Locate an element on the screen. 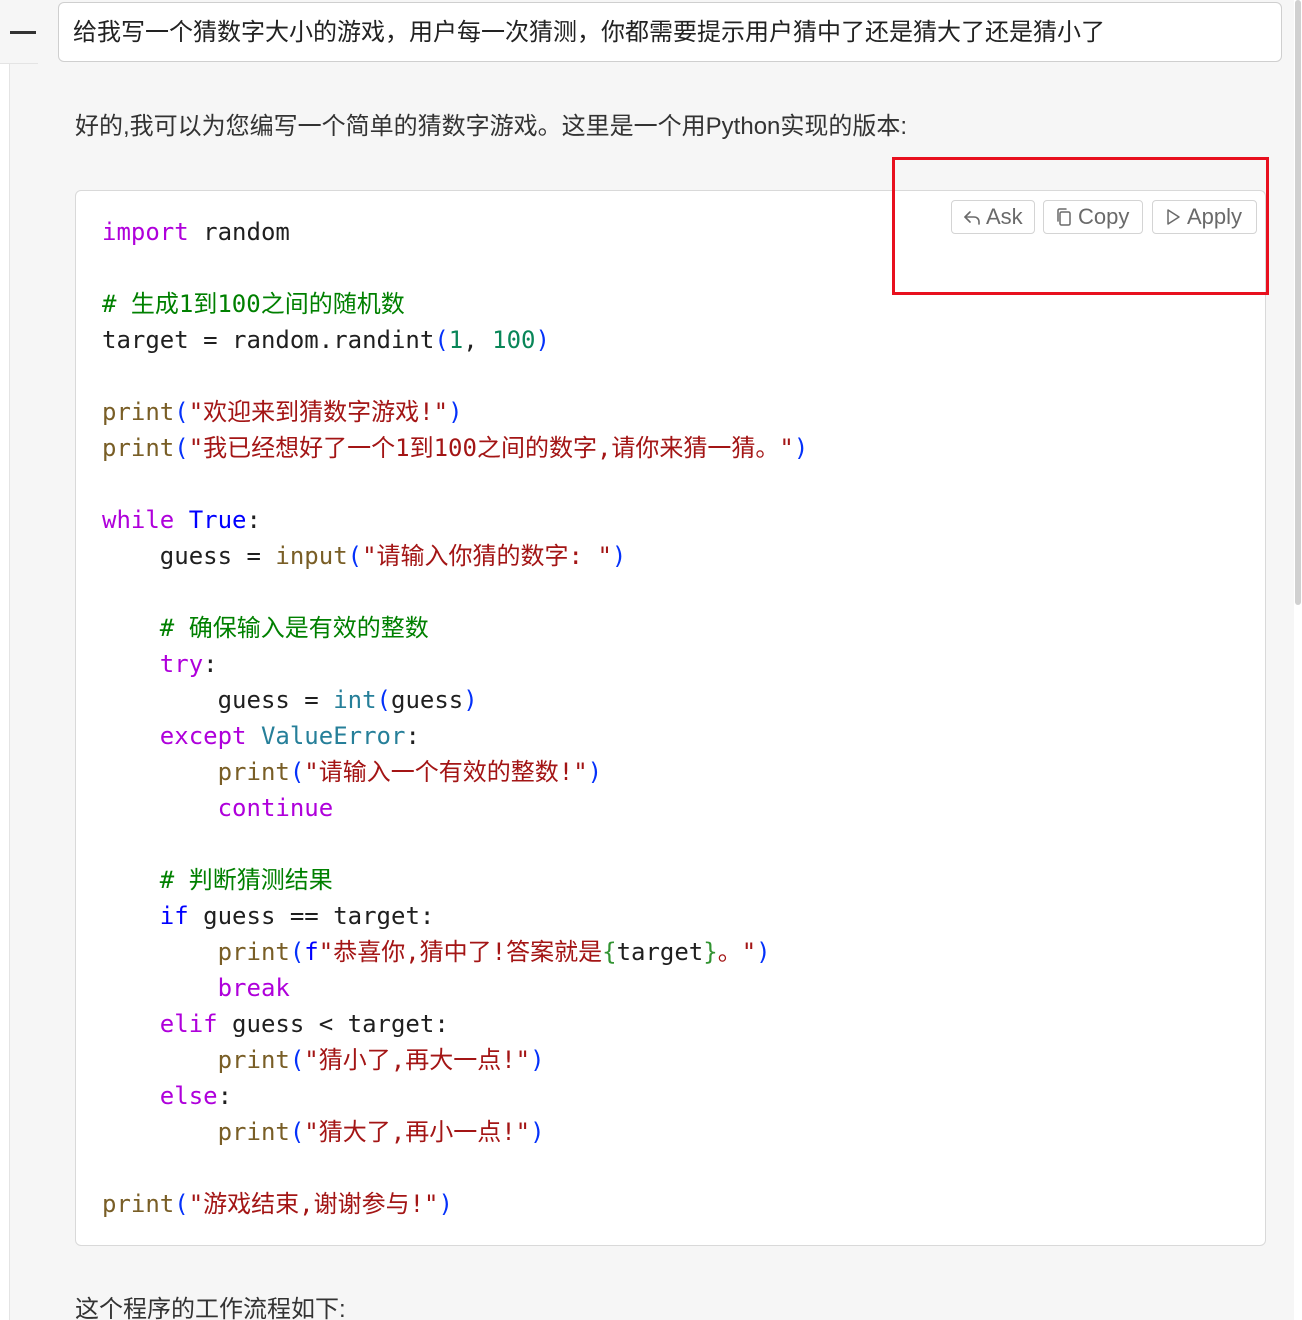 The image size is (1302, 1320). code-token: random is located at coordinates (239, 232).